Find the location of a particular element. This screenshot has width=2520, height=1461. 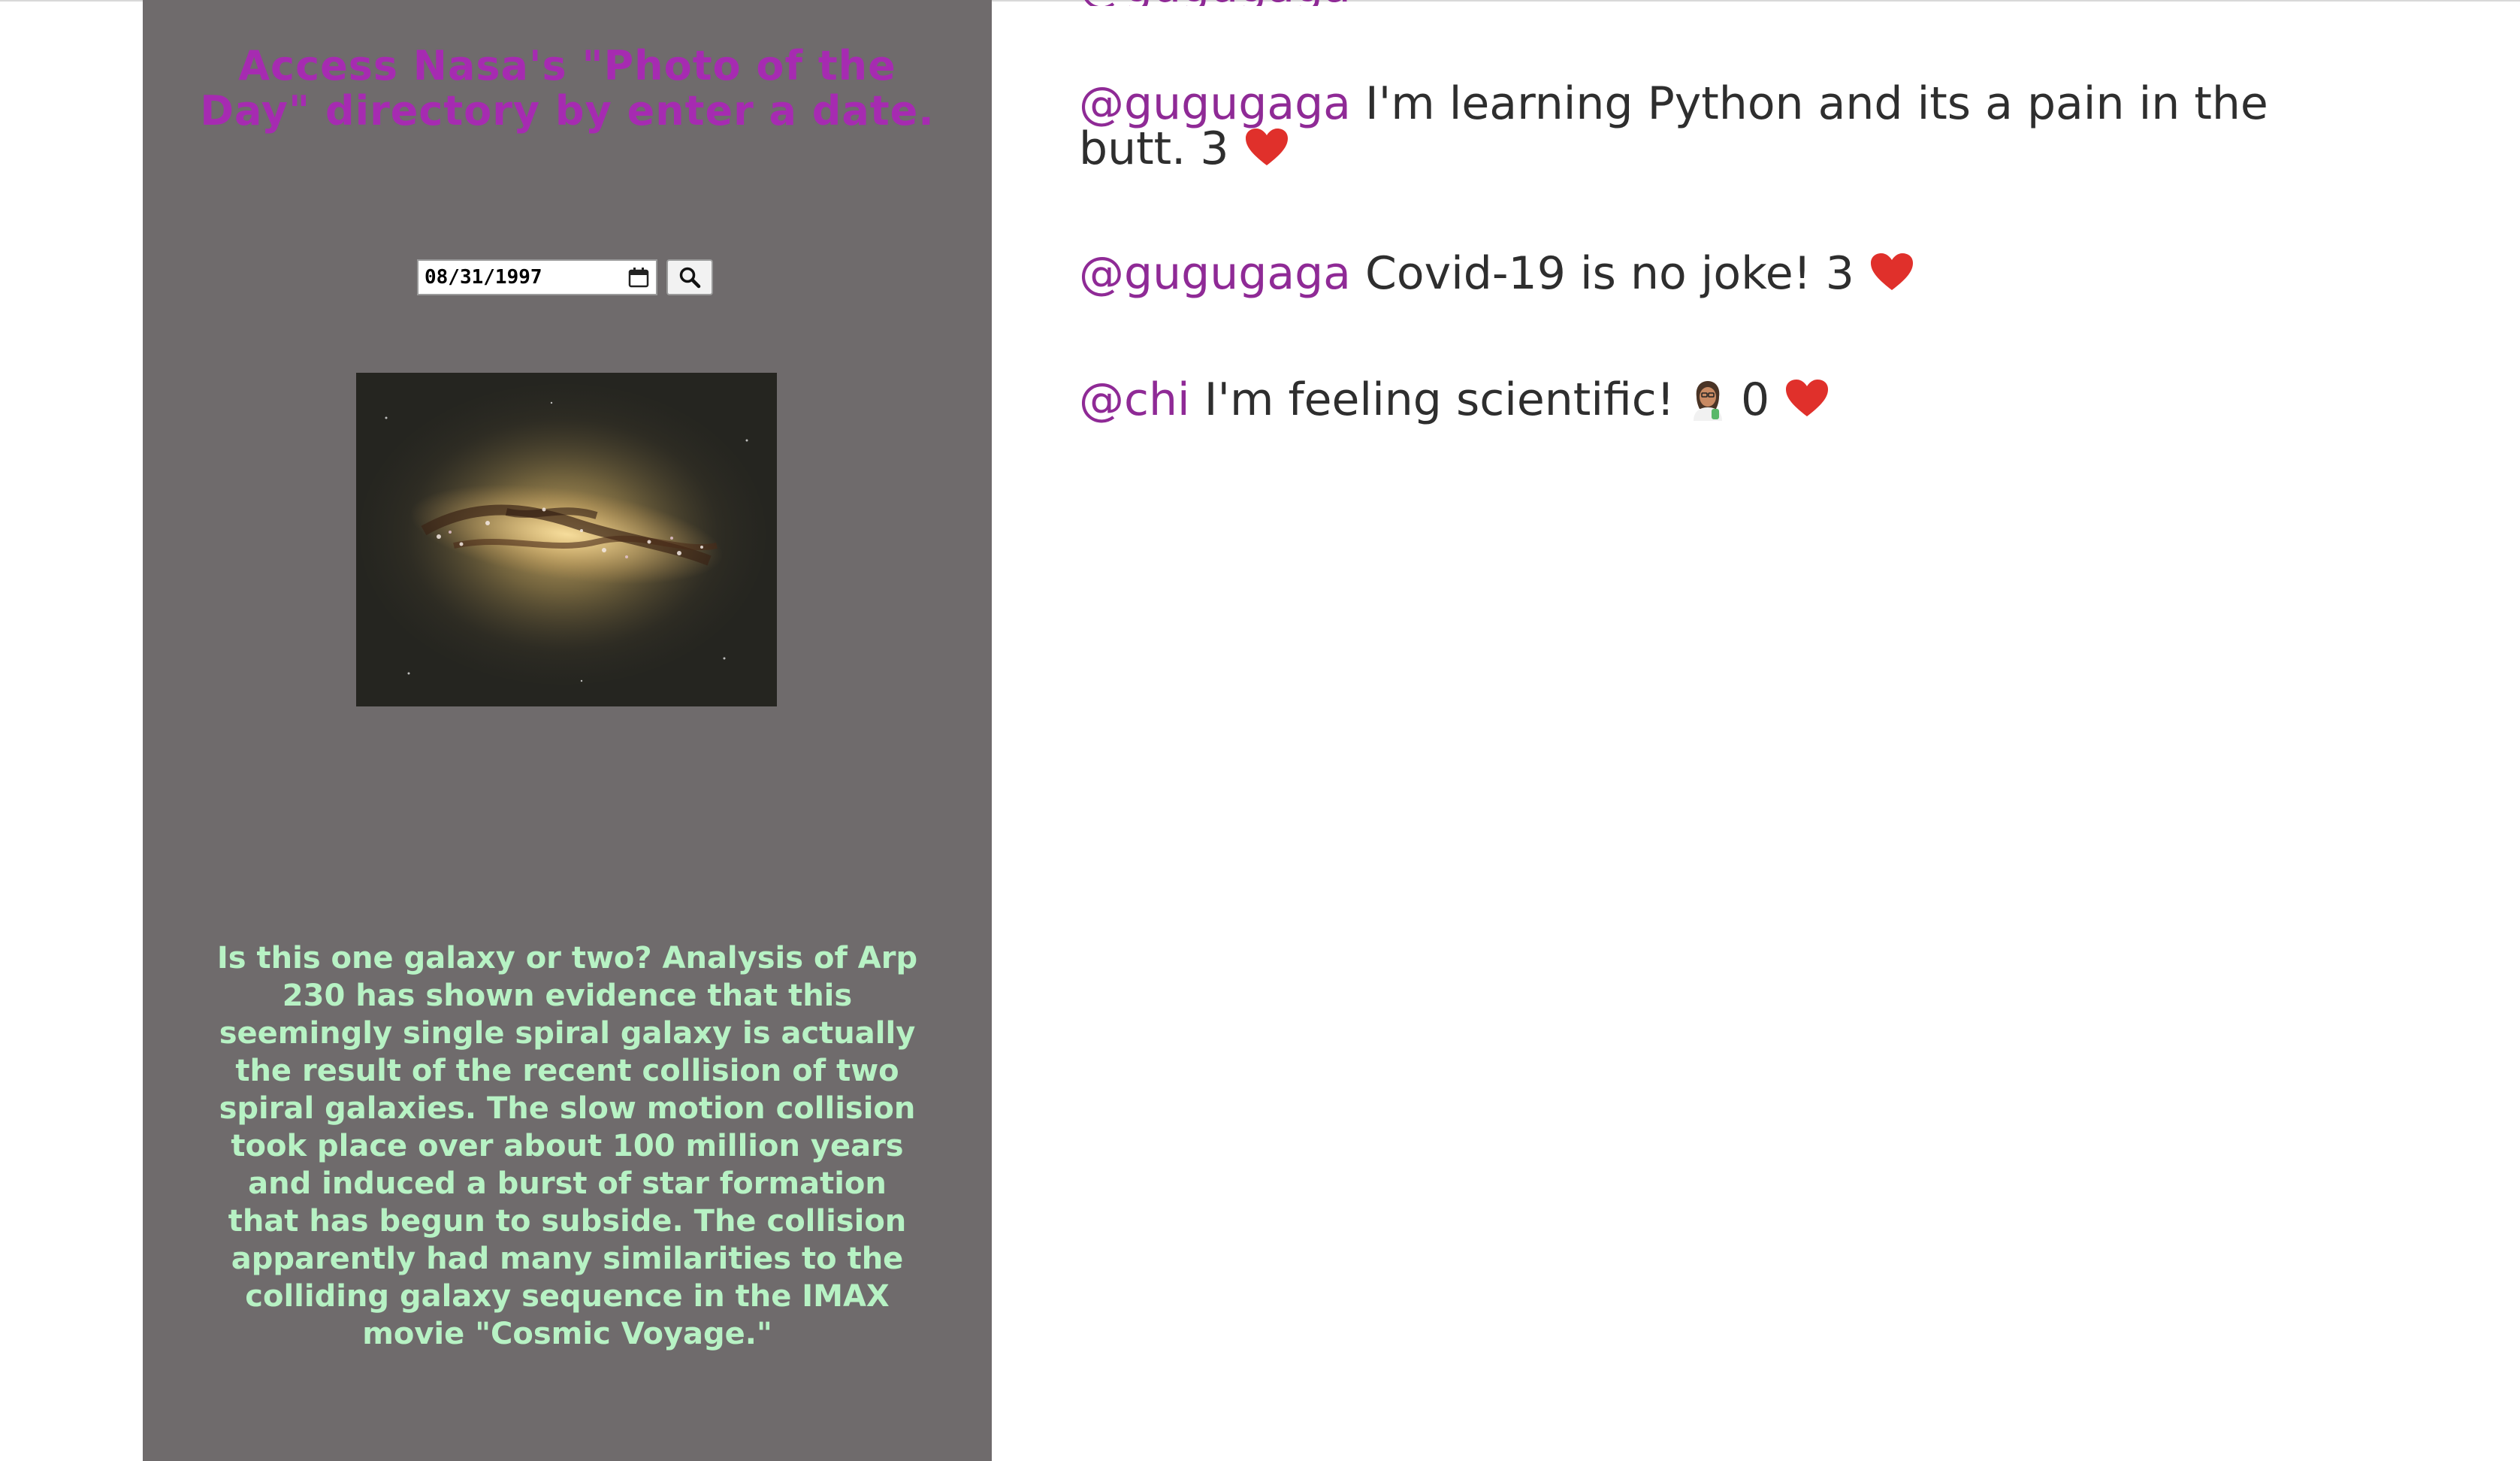

date-input: 08/31/1997 is located at coordinates (537, 277).